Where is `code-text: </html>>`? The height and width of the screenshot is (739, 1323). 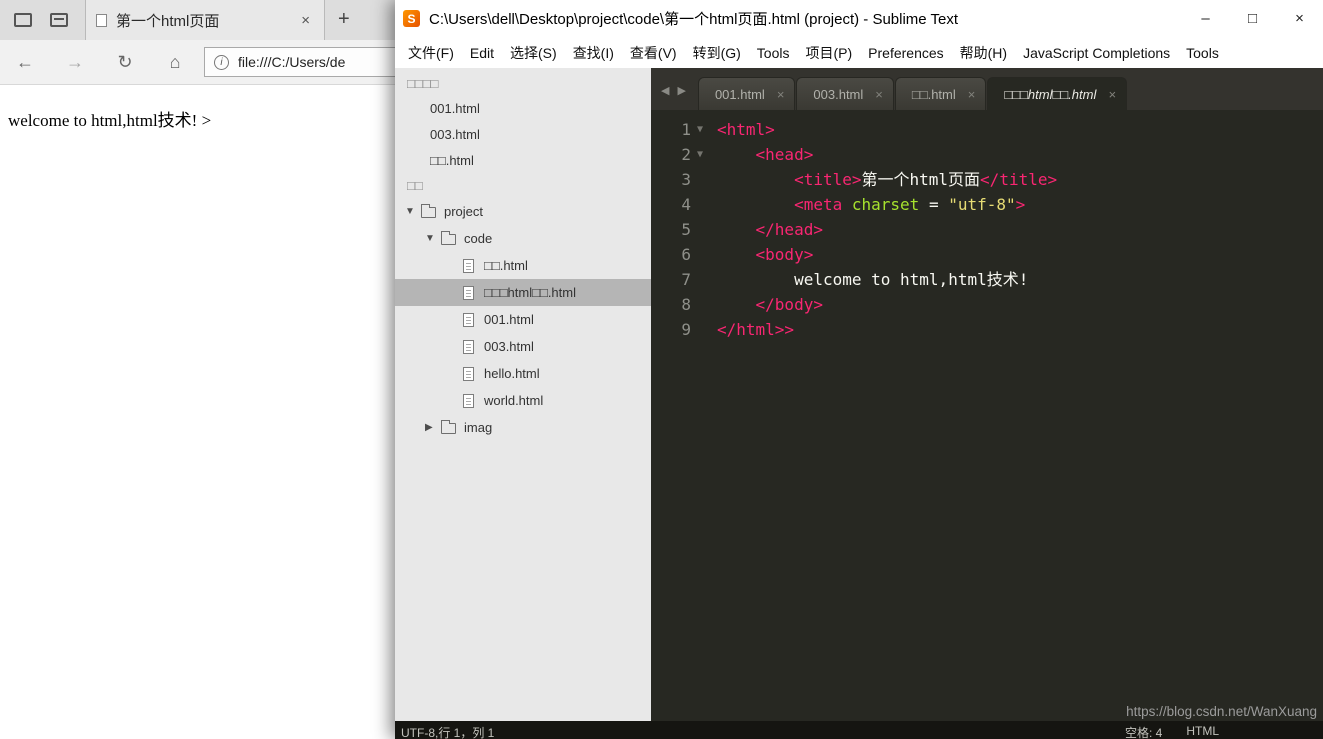 code-text: </html>> is located at coordinates (756, 329).